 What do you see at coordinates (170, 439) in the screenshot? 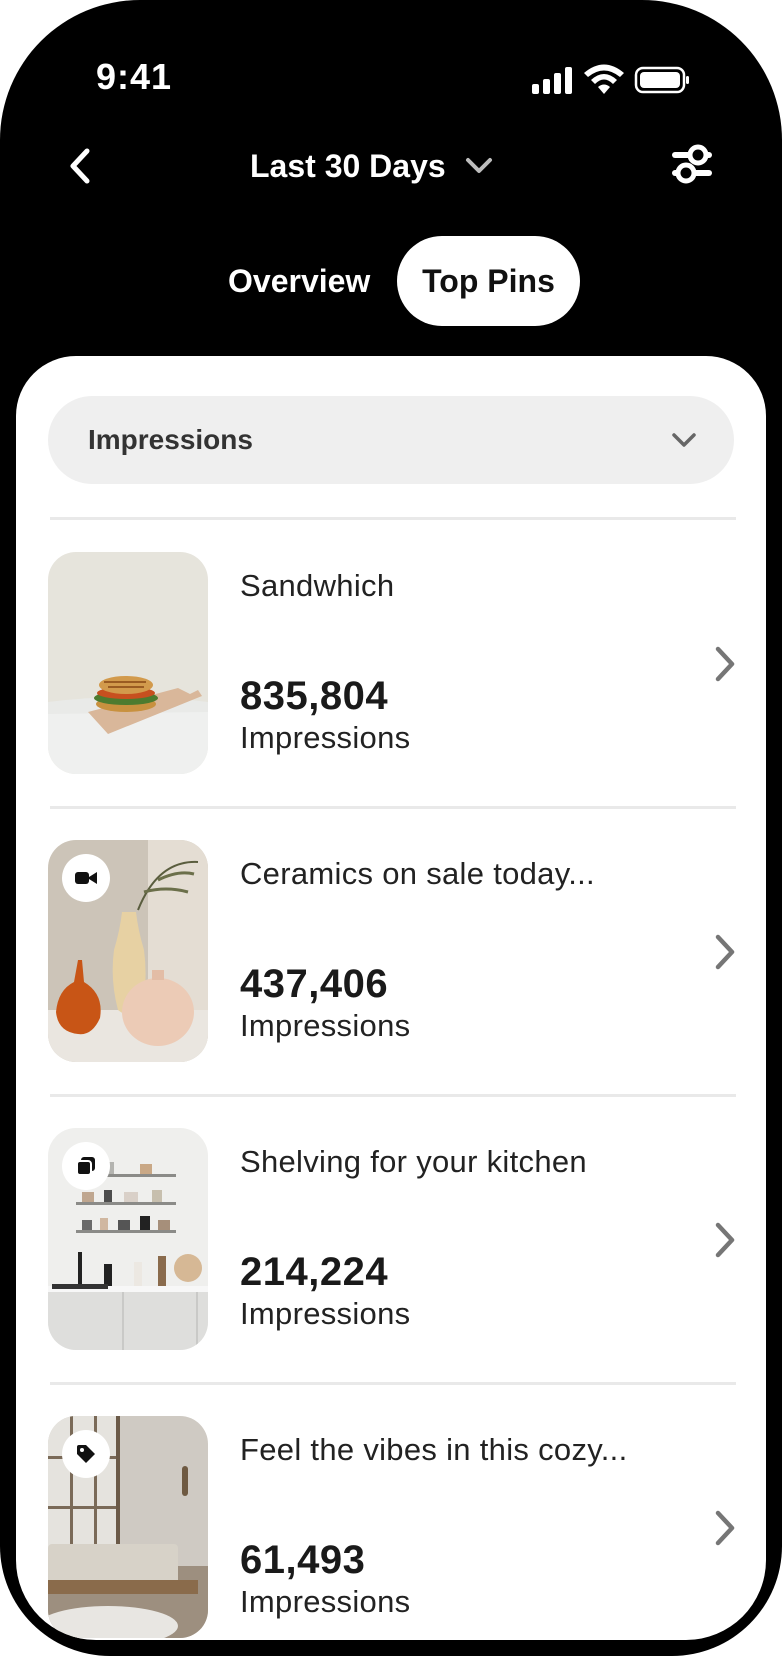
I see `metric-select-label: Impressions` at bounding box center [170, 439].